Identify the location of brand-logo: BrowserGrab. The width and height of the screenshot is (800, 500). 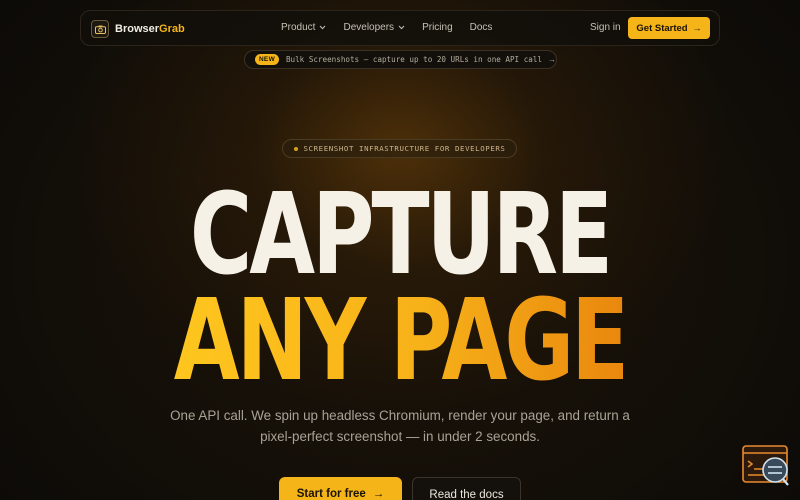
(138, 29).